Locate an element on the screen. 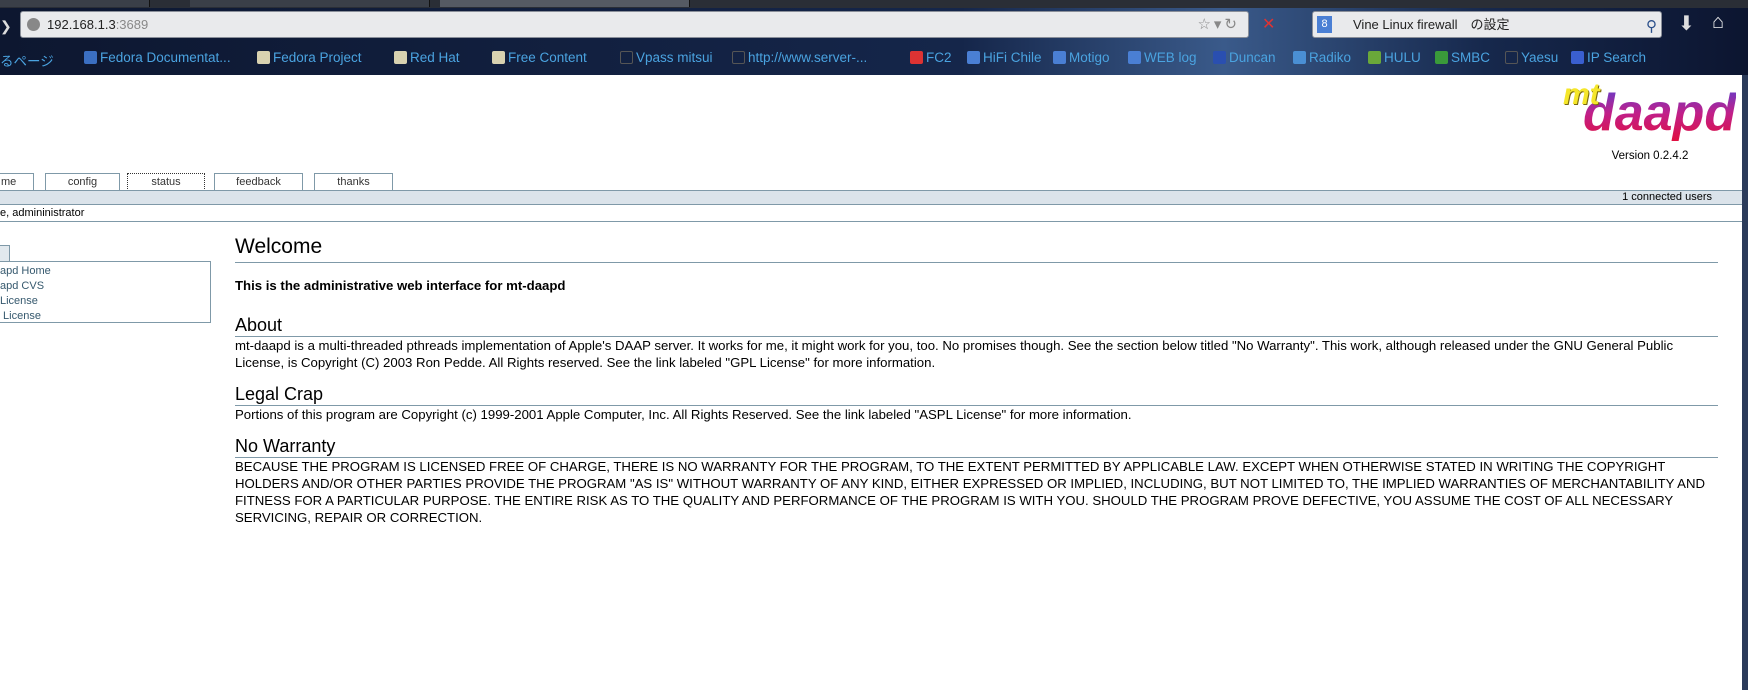  mt-daapd-logo: daapd mt is located at coordinates (1647, 114).